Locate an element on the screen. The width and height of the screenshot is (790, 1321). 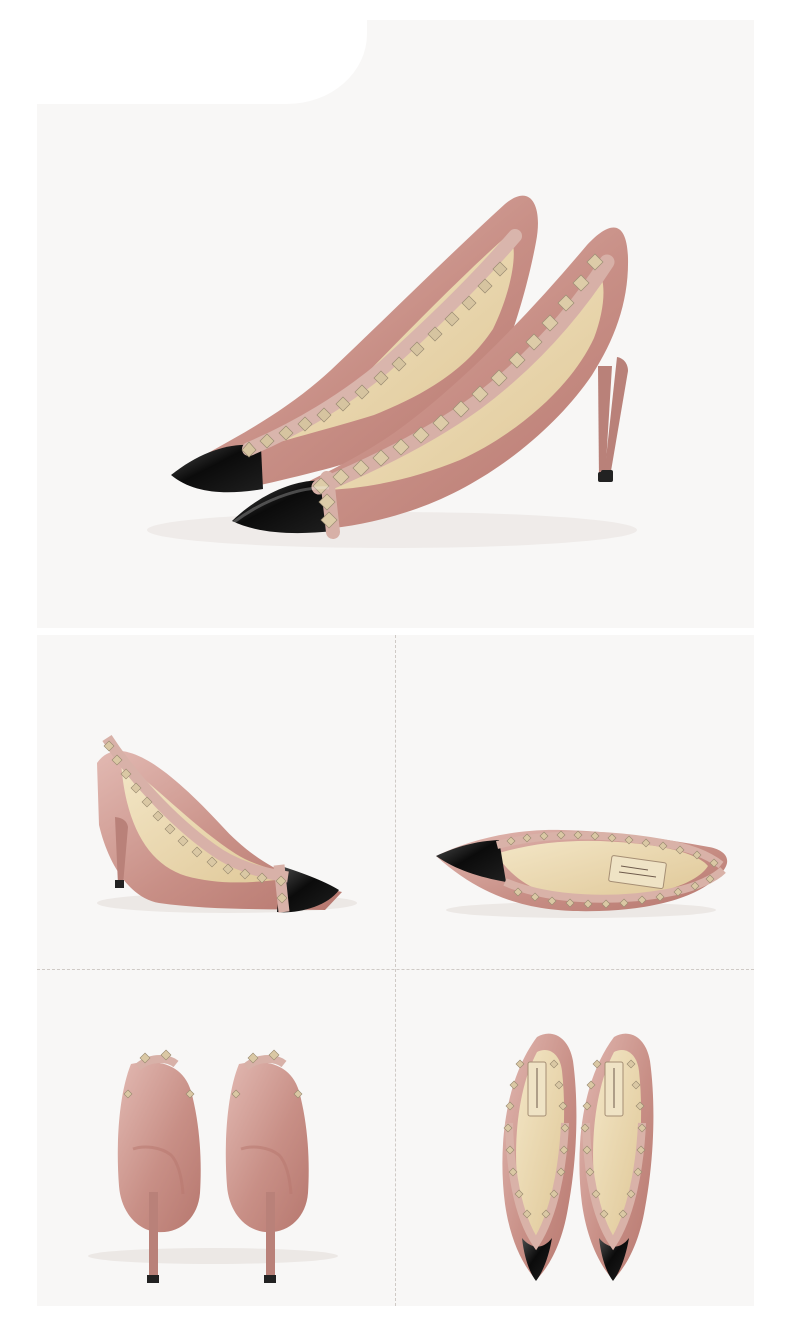
top-side-image-cell is located at coordinates (575, 802).